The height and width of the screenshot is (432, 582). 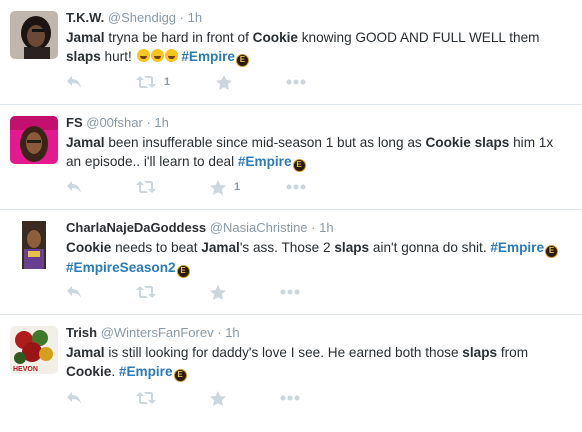 I want to click on retweet-count: 1, so click(x=167, y=82).